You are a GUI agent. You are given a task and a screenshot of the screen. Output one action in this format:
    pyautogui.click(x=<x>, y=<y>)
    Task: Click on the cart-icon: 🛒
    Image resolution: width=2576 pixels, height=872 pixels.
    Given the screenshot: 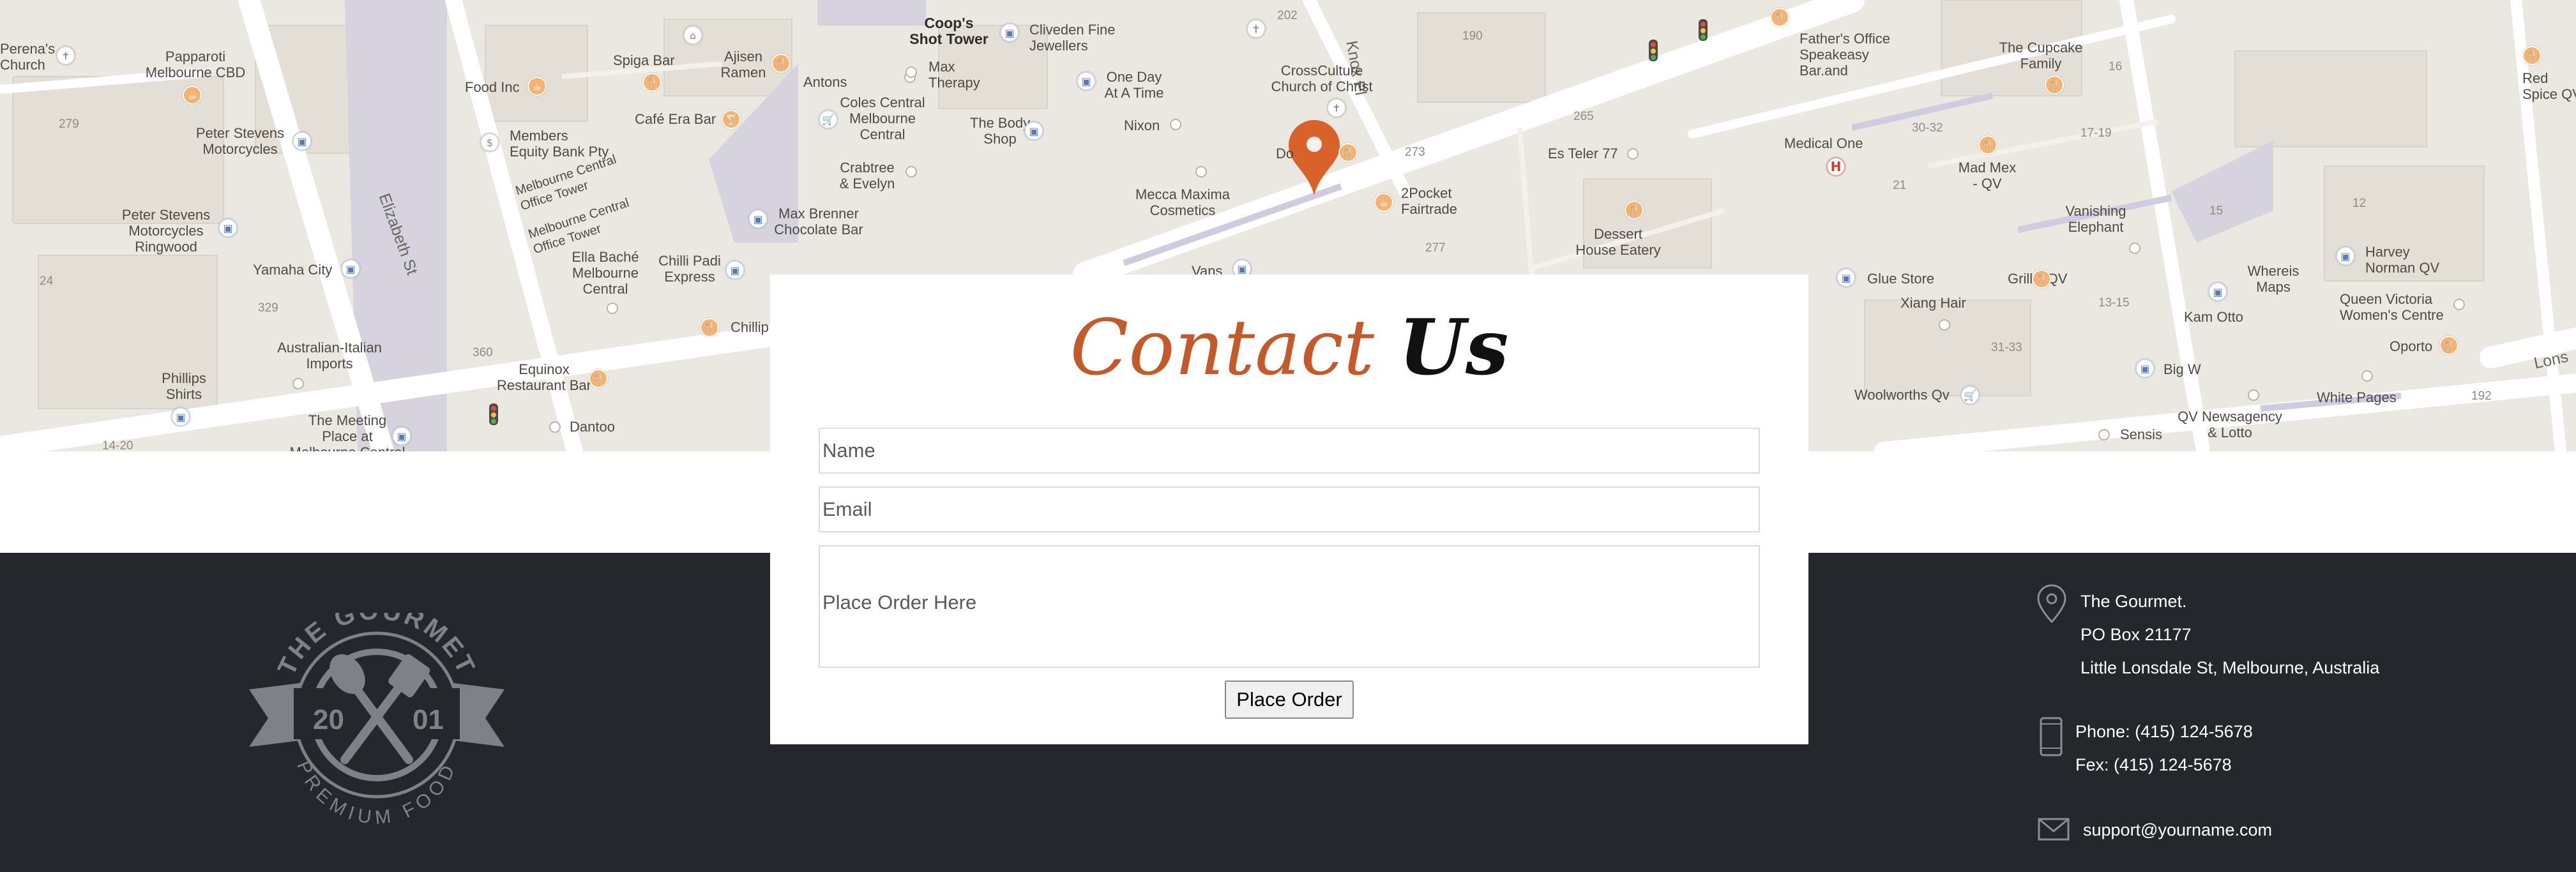 What is the action you would take?
    pyautogui.click(x=1970, y=395)
    